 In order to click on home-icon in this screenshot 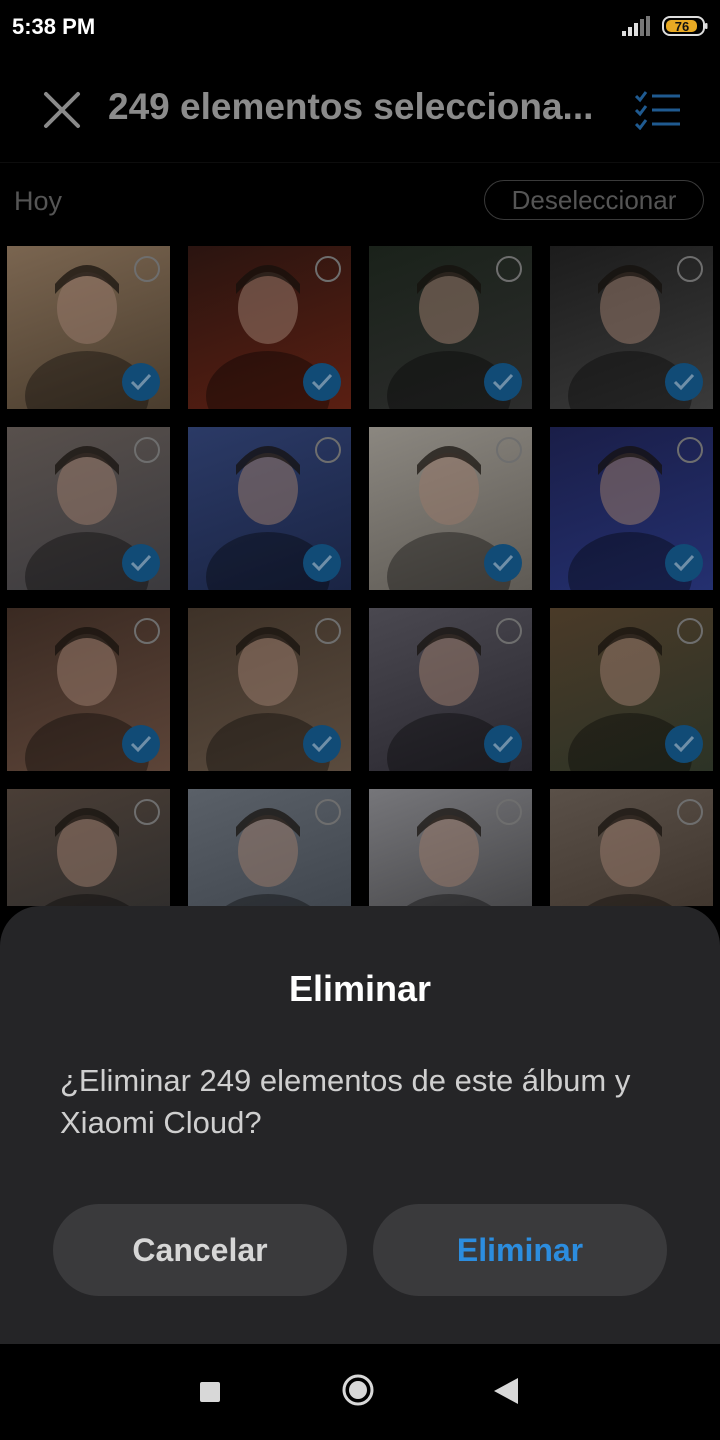, I will do `click(358, 1390)`.